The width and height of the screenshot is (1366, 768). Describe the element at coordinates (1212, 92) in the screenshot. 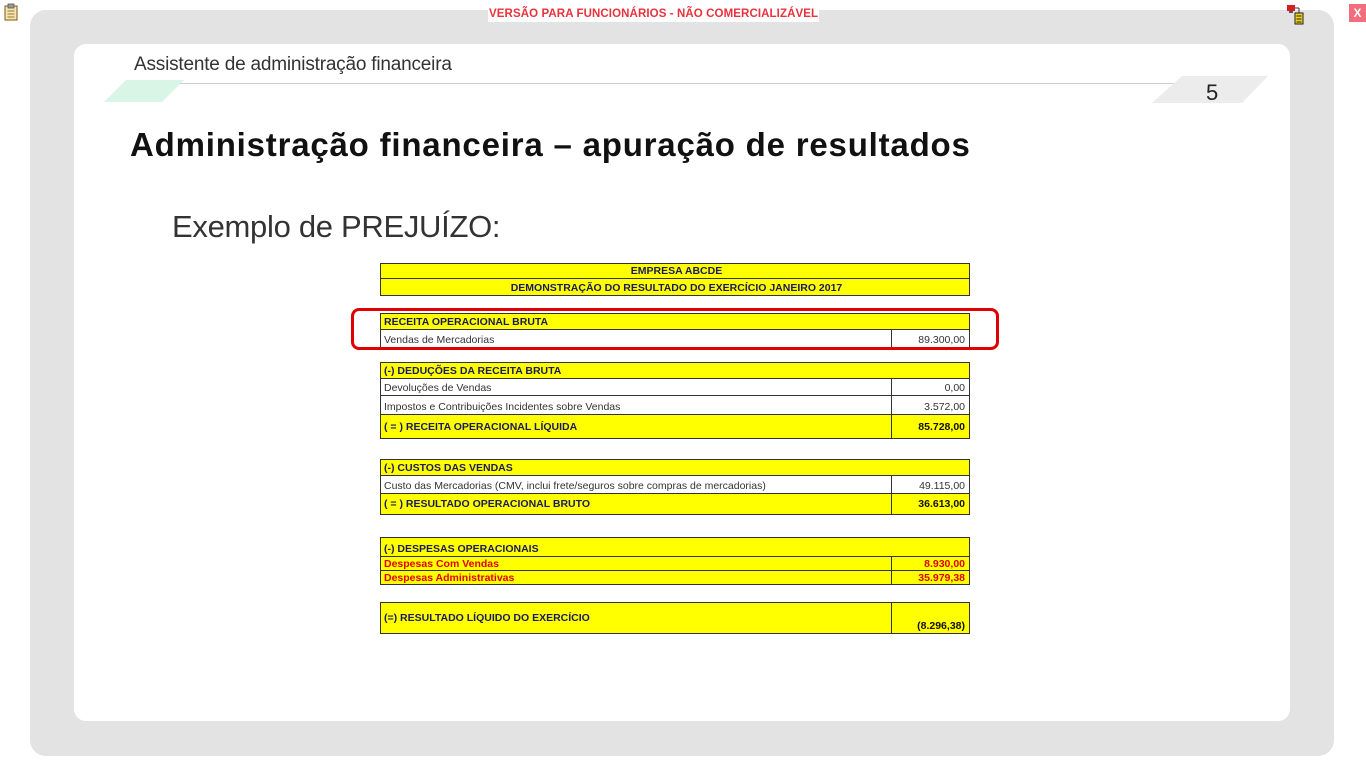

I see `page-number: 5` at that location.